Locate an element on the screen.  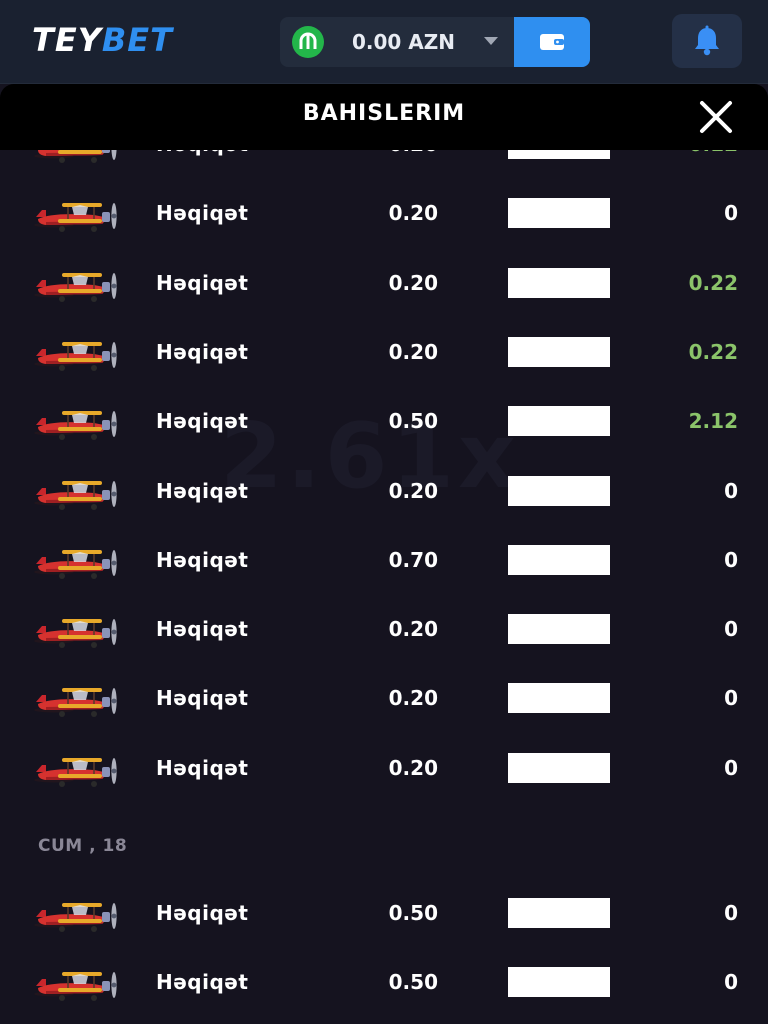
brand-logo: TEYBET is located at coordinates (102, 40).